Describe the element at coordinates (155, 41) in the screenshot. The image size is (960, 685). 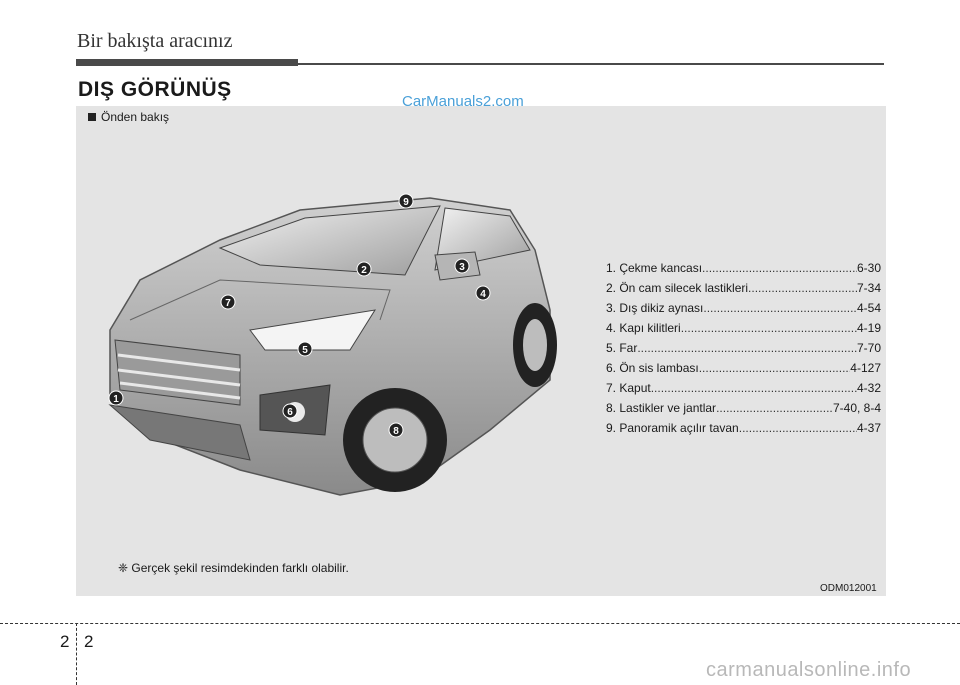
I see `header-title: Bir bakışta aracınız` at that location.